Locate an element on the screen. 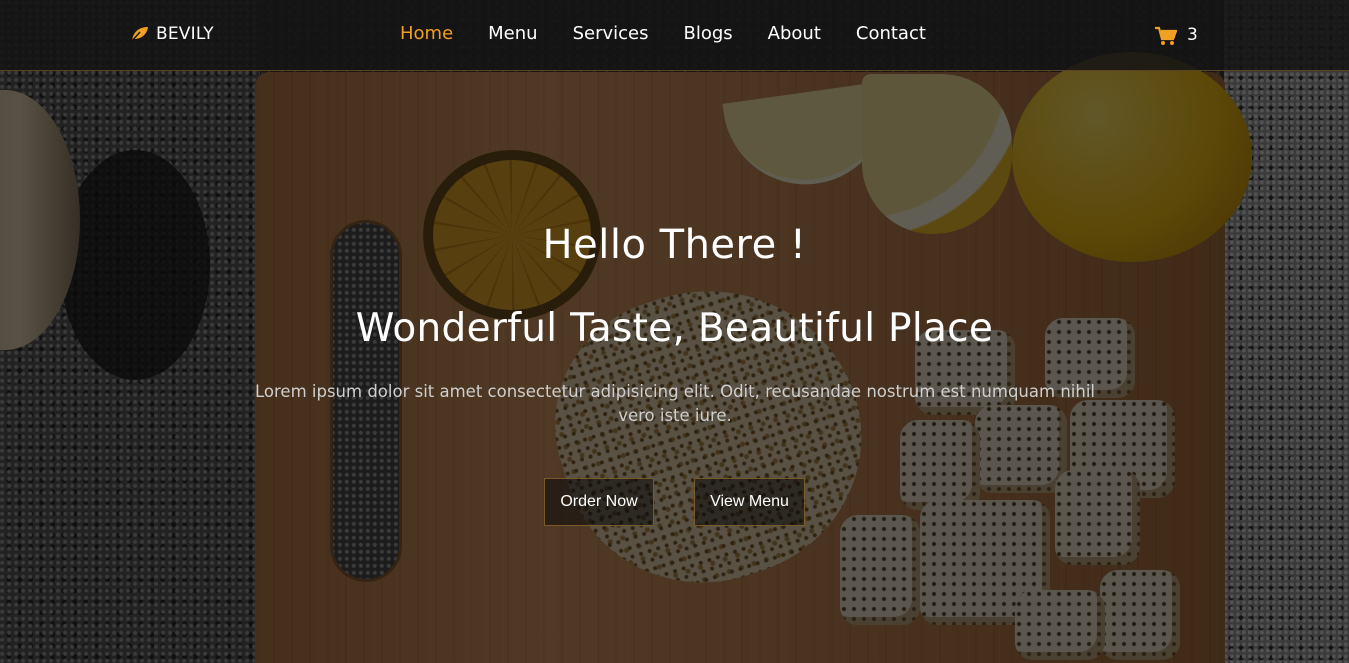 Image resolution: width=1349 pixels, height=663 pixels. shopping-cart-icon is located at coordinates (1166, 35).